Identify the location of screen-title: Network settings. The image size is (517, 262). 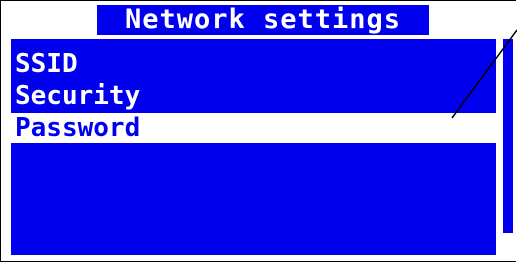
(263, 20).